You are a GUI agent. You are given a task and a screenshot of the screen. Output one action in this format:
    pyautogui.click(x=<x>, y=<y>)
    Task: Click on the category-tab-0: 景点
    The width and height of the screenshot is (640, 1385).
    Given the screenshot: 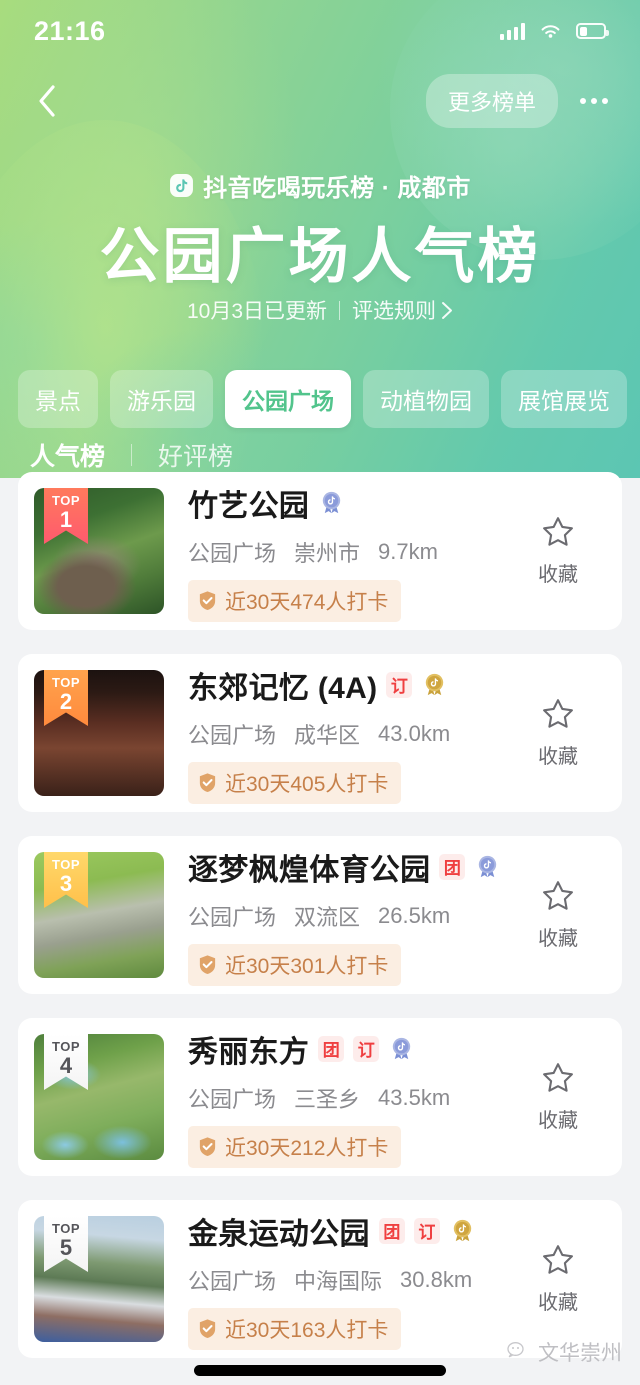 What is the action you would take?
    pyautogui.click(x=58, y=399)
    